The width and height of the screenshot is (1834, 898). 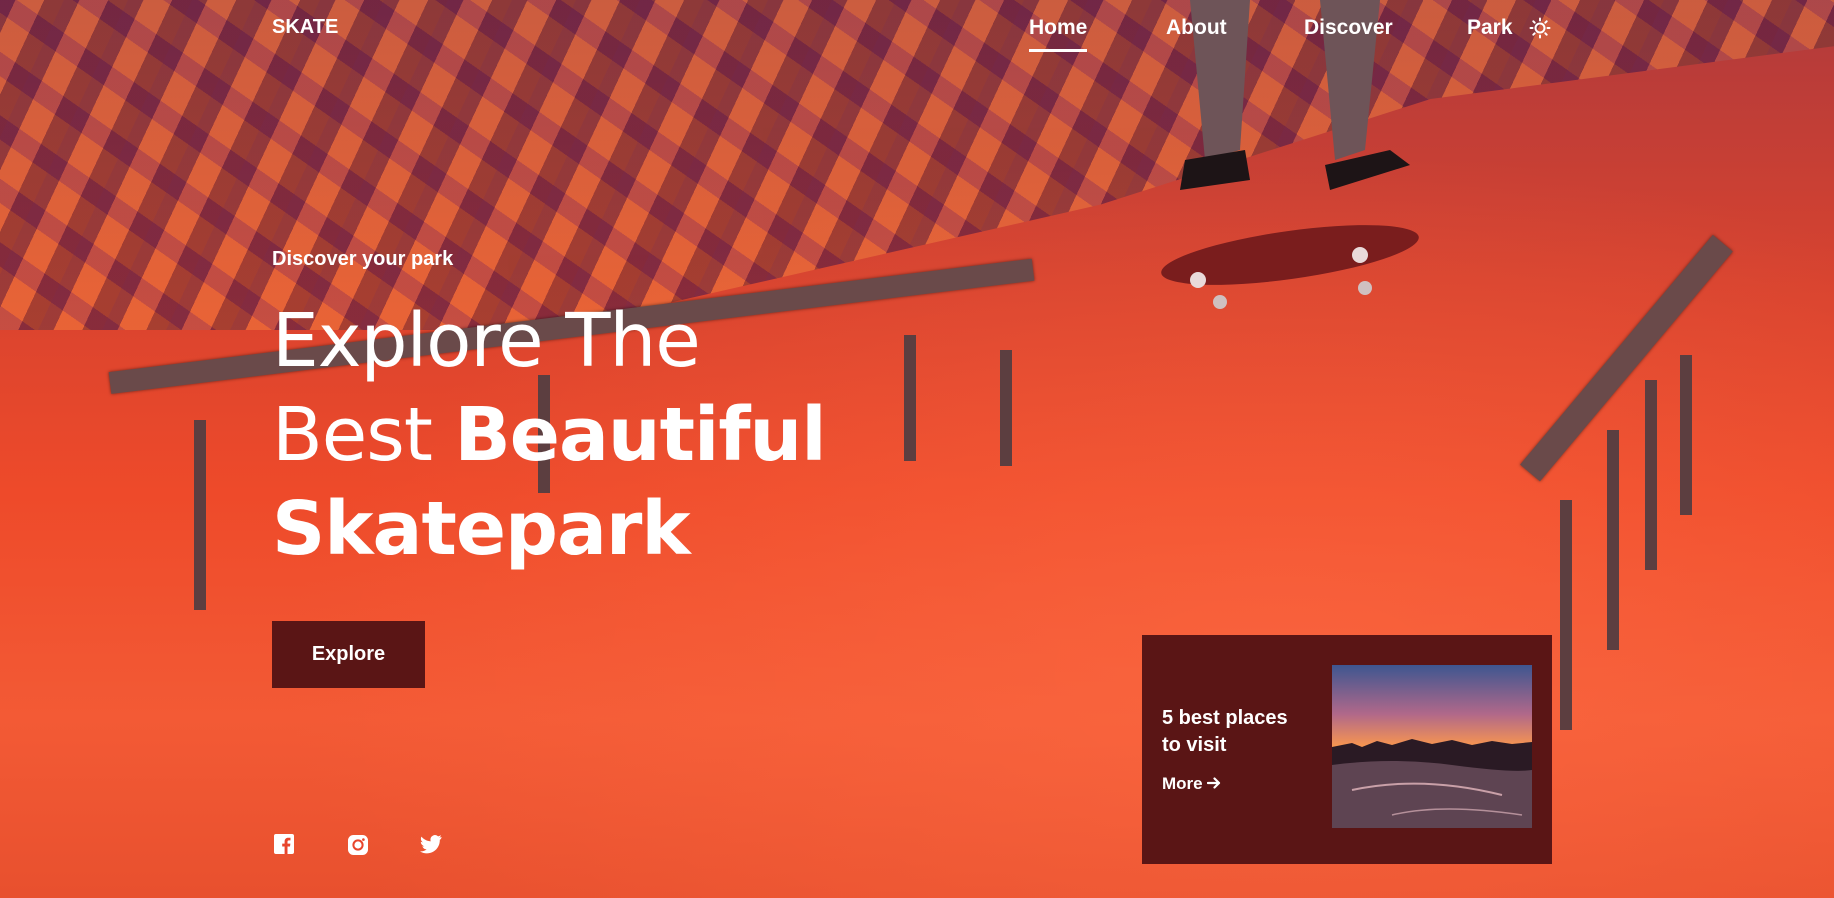 I want to click on card-title: 5 best places to visit, so click(x=1225, y=731).